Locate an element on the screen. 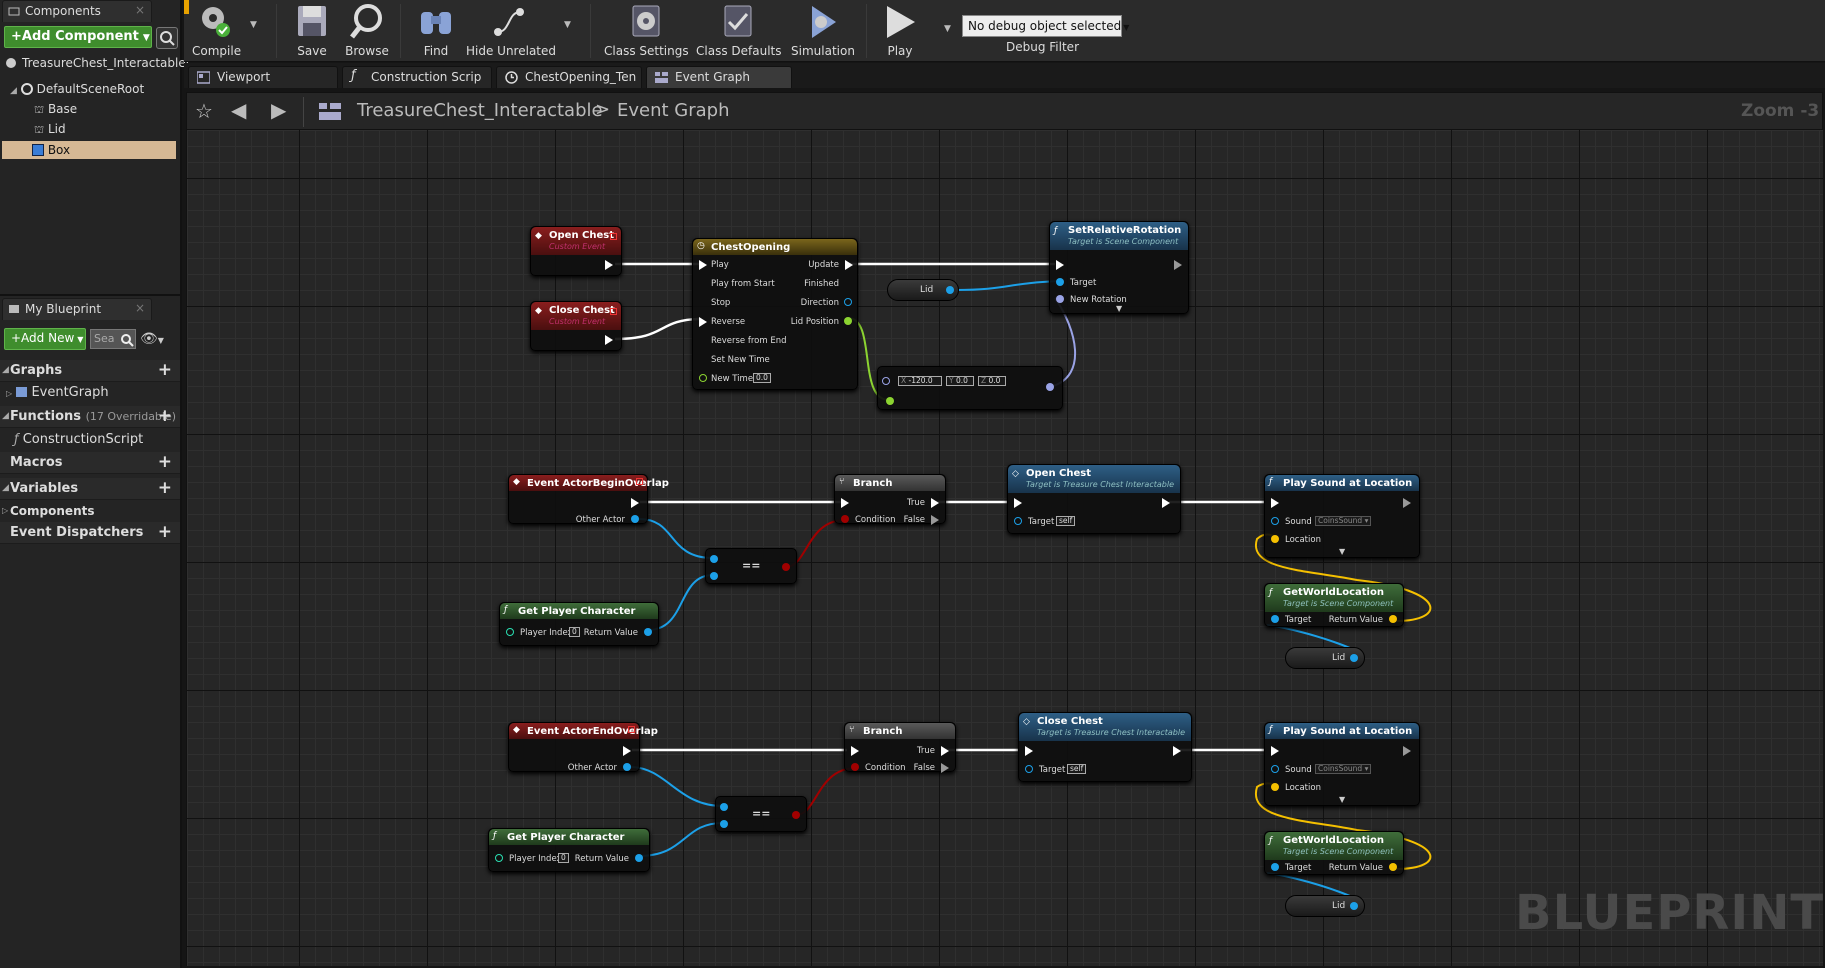 The height and width of the screenshot is (968, 1825). object-in-pin-b is located at coordinates (714, 576).